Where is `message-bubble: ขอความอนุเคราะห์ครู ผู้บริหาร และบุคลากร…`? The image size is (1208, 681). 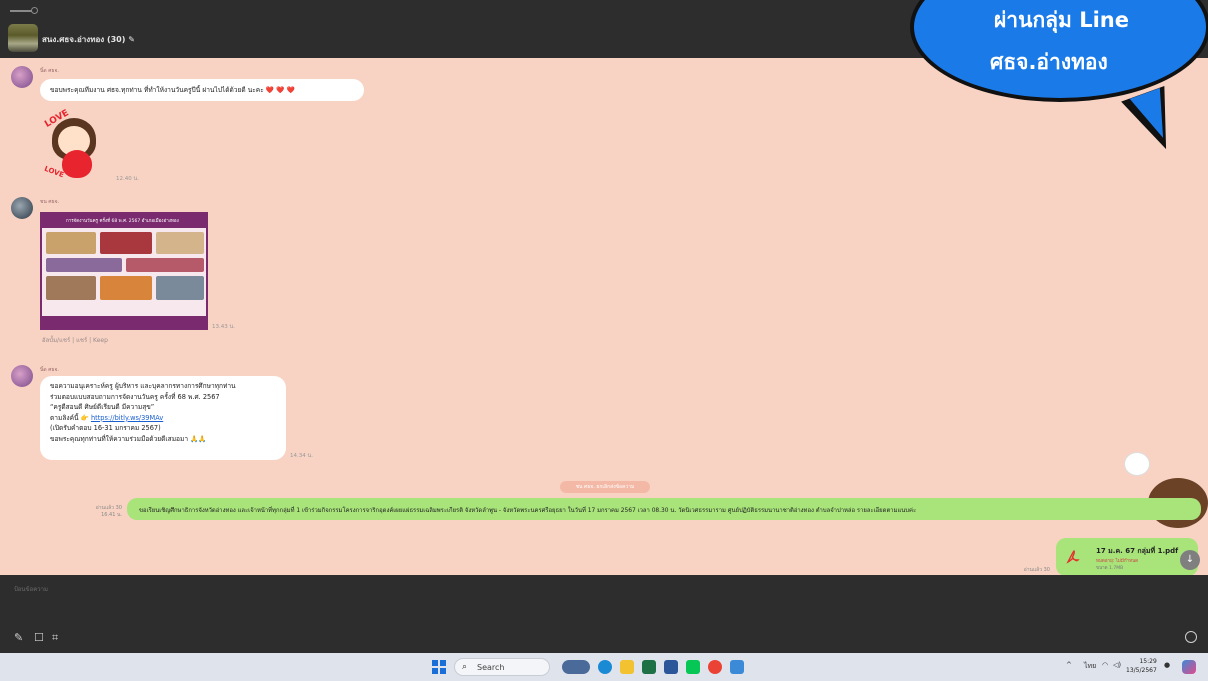 message-bubble: ขอความอนุเคราะห์ครู ผู้บริหาร และบุคลากร… is located at coordinates (163, 418).